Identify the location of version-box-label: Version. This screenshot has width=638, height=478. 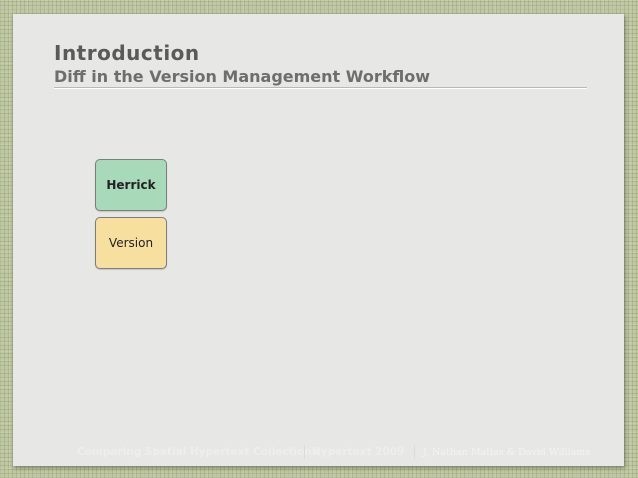
(131, 243).